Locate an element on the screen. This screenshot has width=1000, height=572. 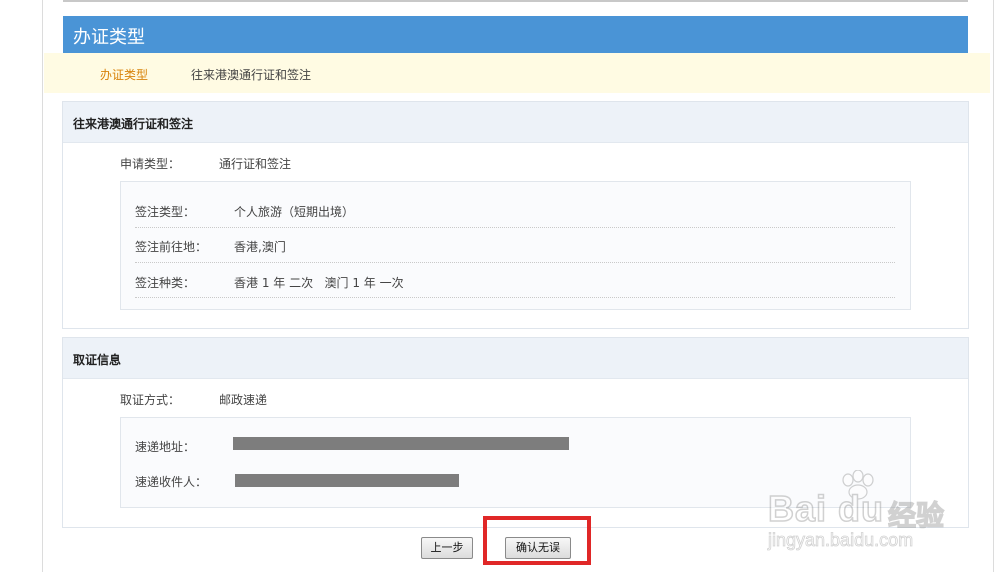
permit-panel-title: 往来港澳通行证和签注 is located at coordinates (133, 124).